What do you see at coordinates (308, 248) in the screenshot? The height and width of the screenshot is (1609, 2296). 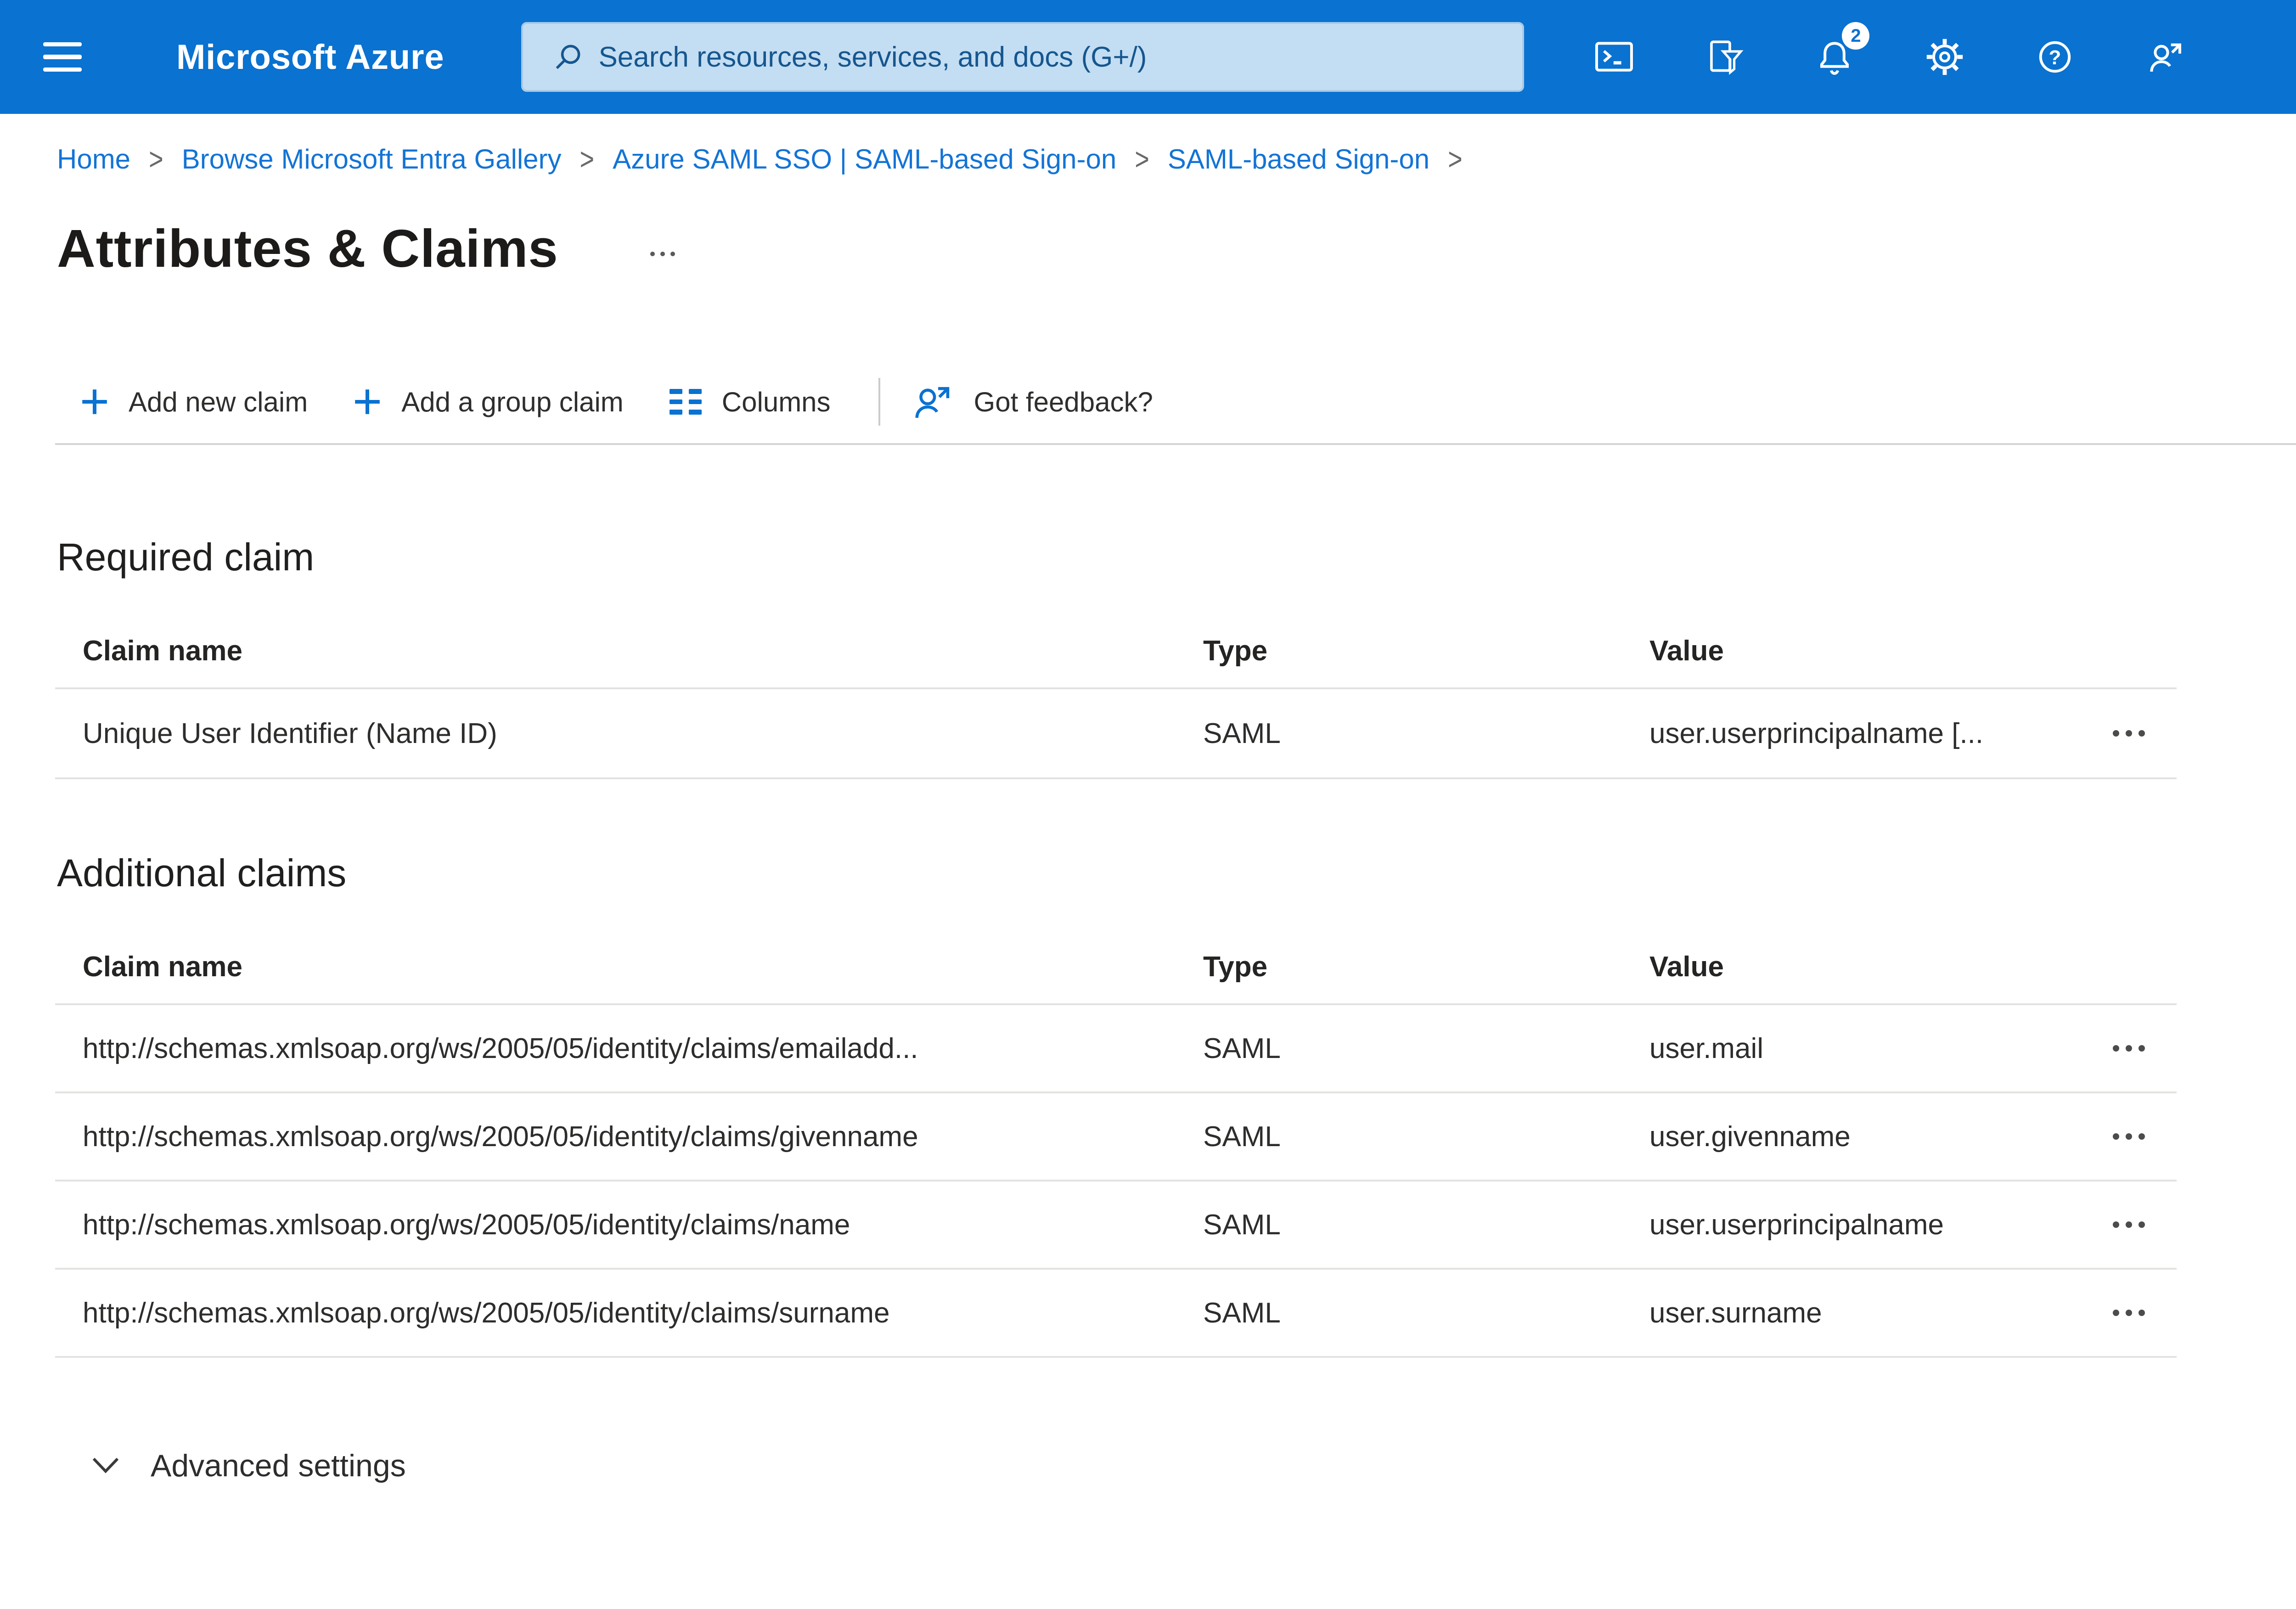 I see `page-title: Attributes & Claims` at bounding box center [308, 248].